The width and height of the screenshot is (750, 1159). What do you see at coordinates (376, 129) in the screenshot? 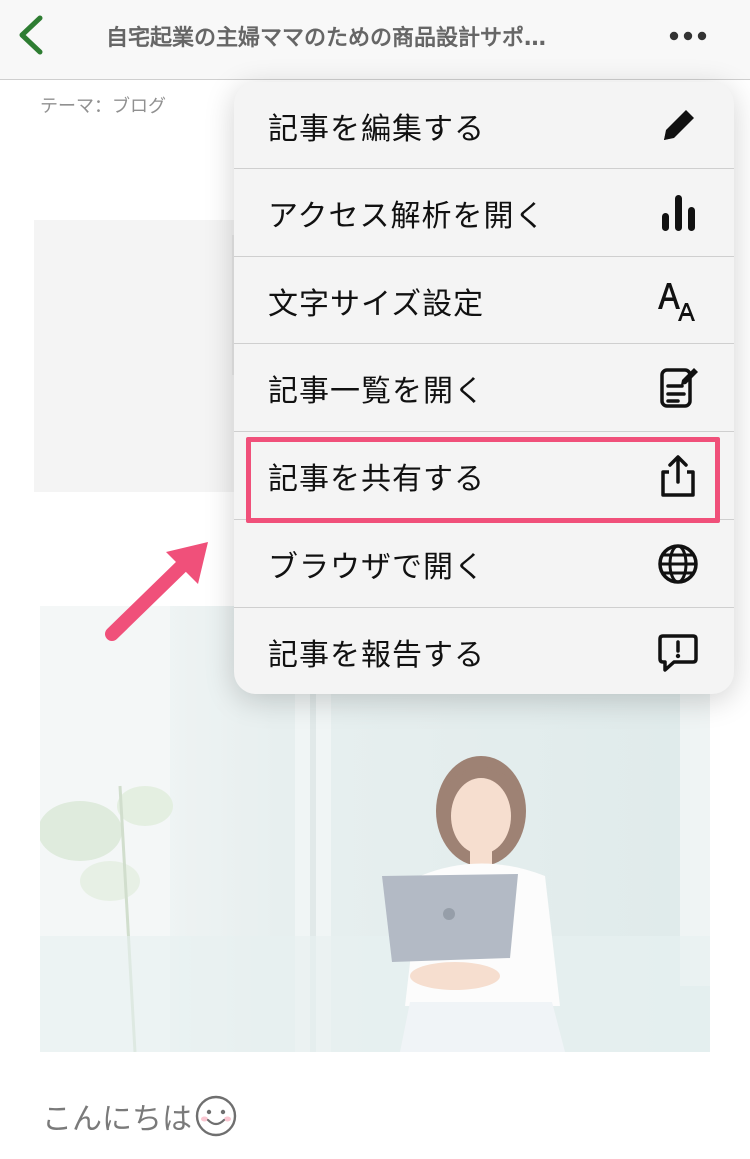
I see `menu-item-label: 記事を編集する` at bounding box center [376, 129].